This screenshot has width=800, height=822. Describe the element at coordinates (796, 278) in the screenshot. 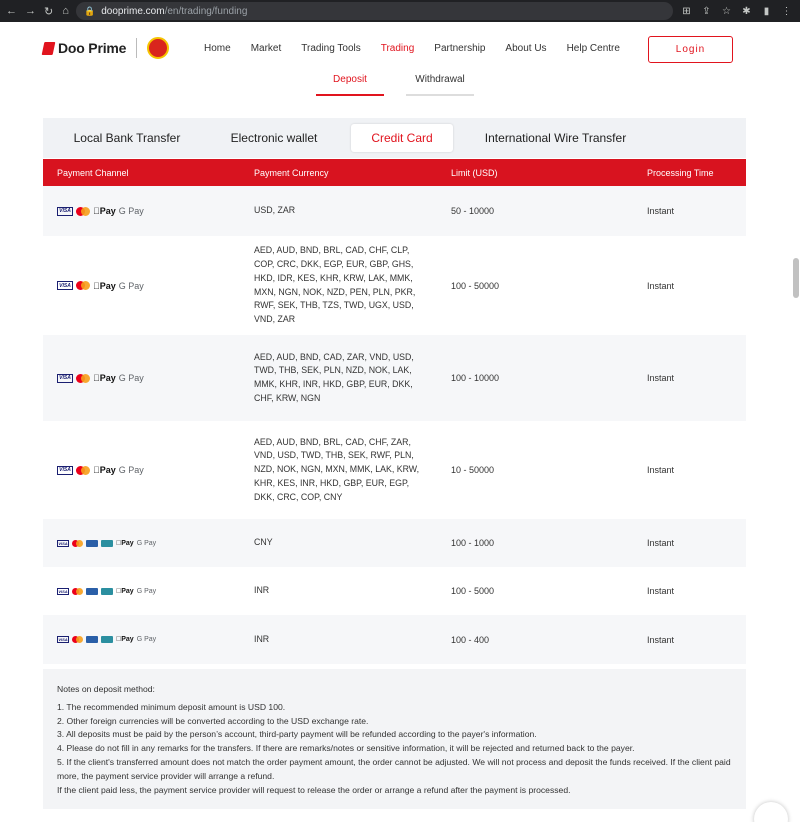

I see `page-scrollbar` at that location.